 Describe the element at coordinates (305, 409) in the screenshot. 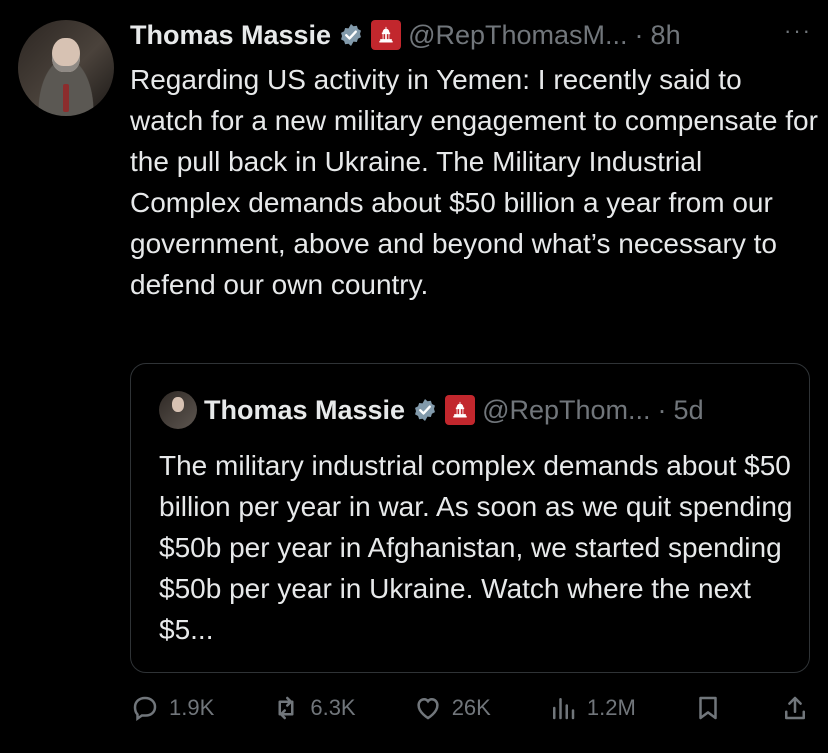

I see `quoted-author-name: Thomas Massie` at that location.